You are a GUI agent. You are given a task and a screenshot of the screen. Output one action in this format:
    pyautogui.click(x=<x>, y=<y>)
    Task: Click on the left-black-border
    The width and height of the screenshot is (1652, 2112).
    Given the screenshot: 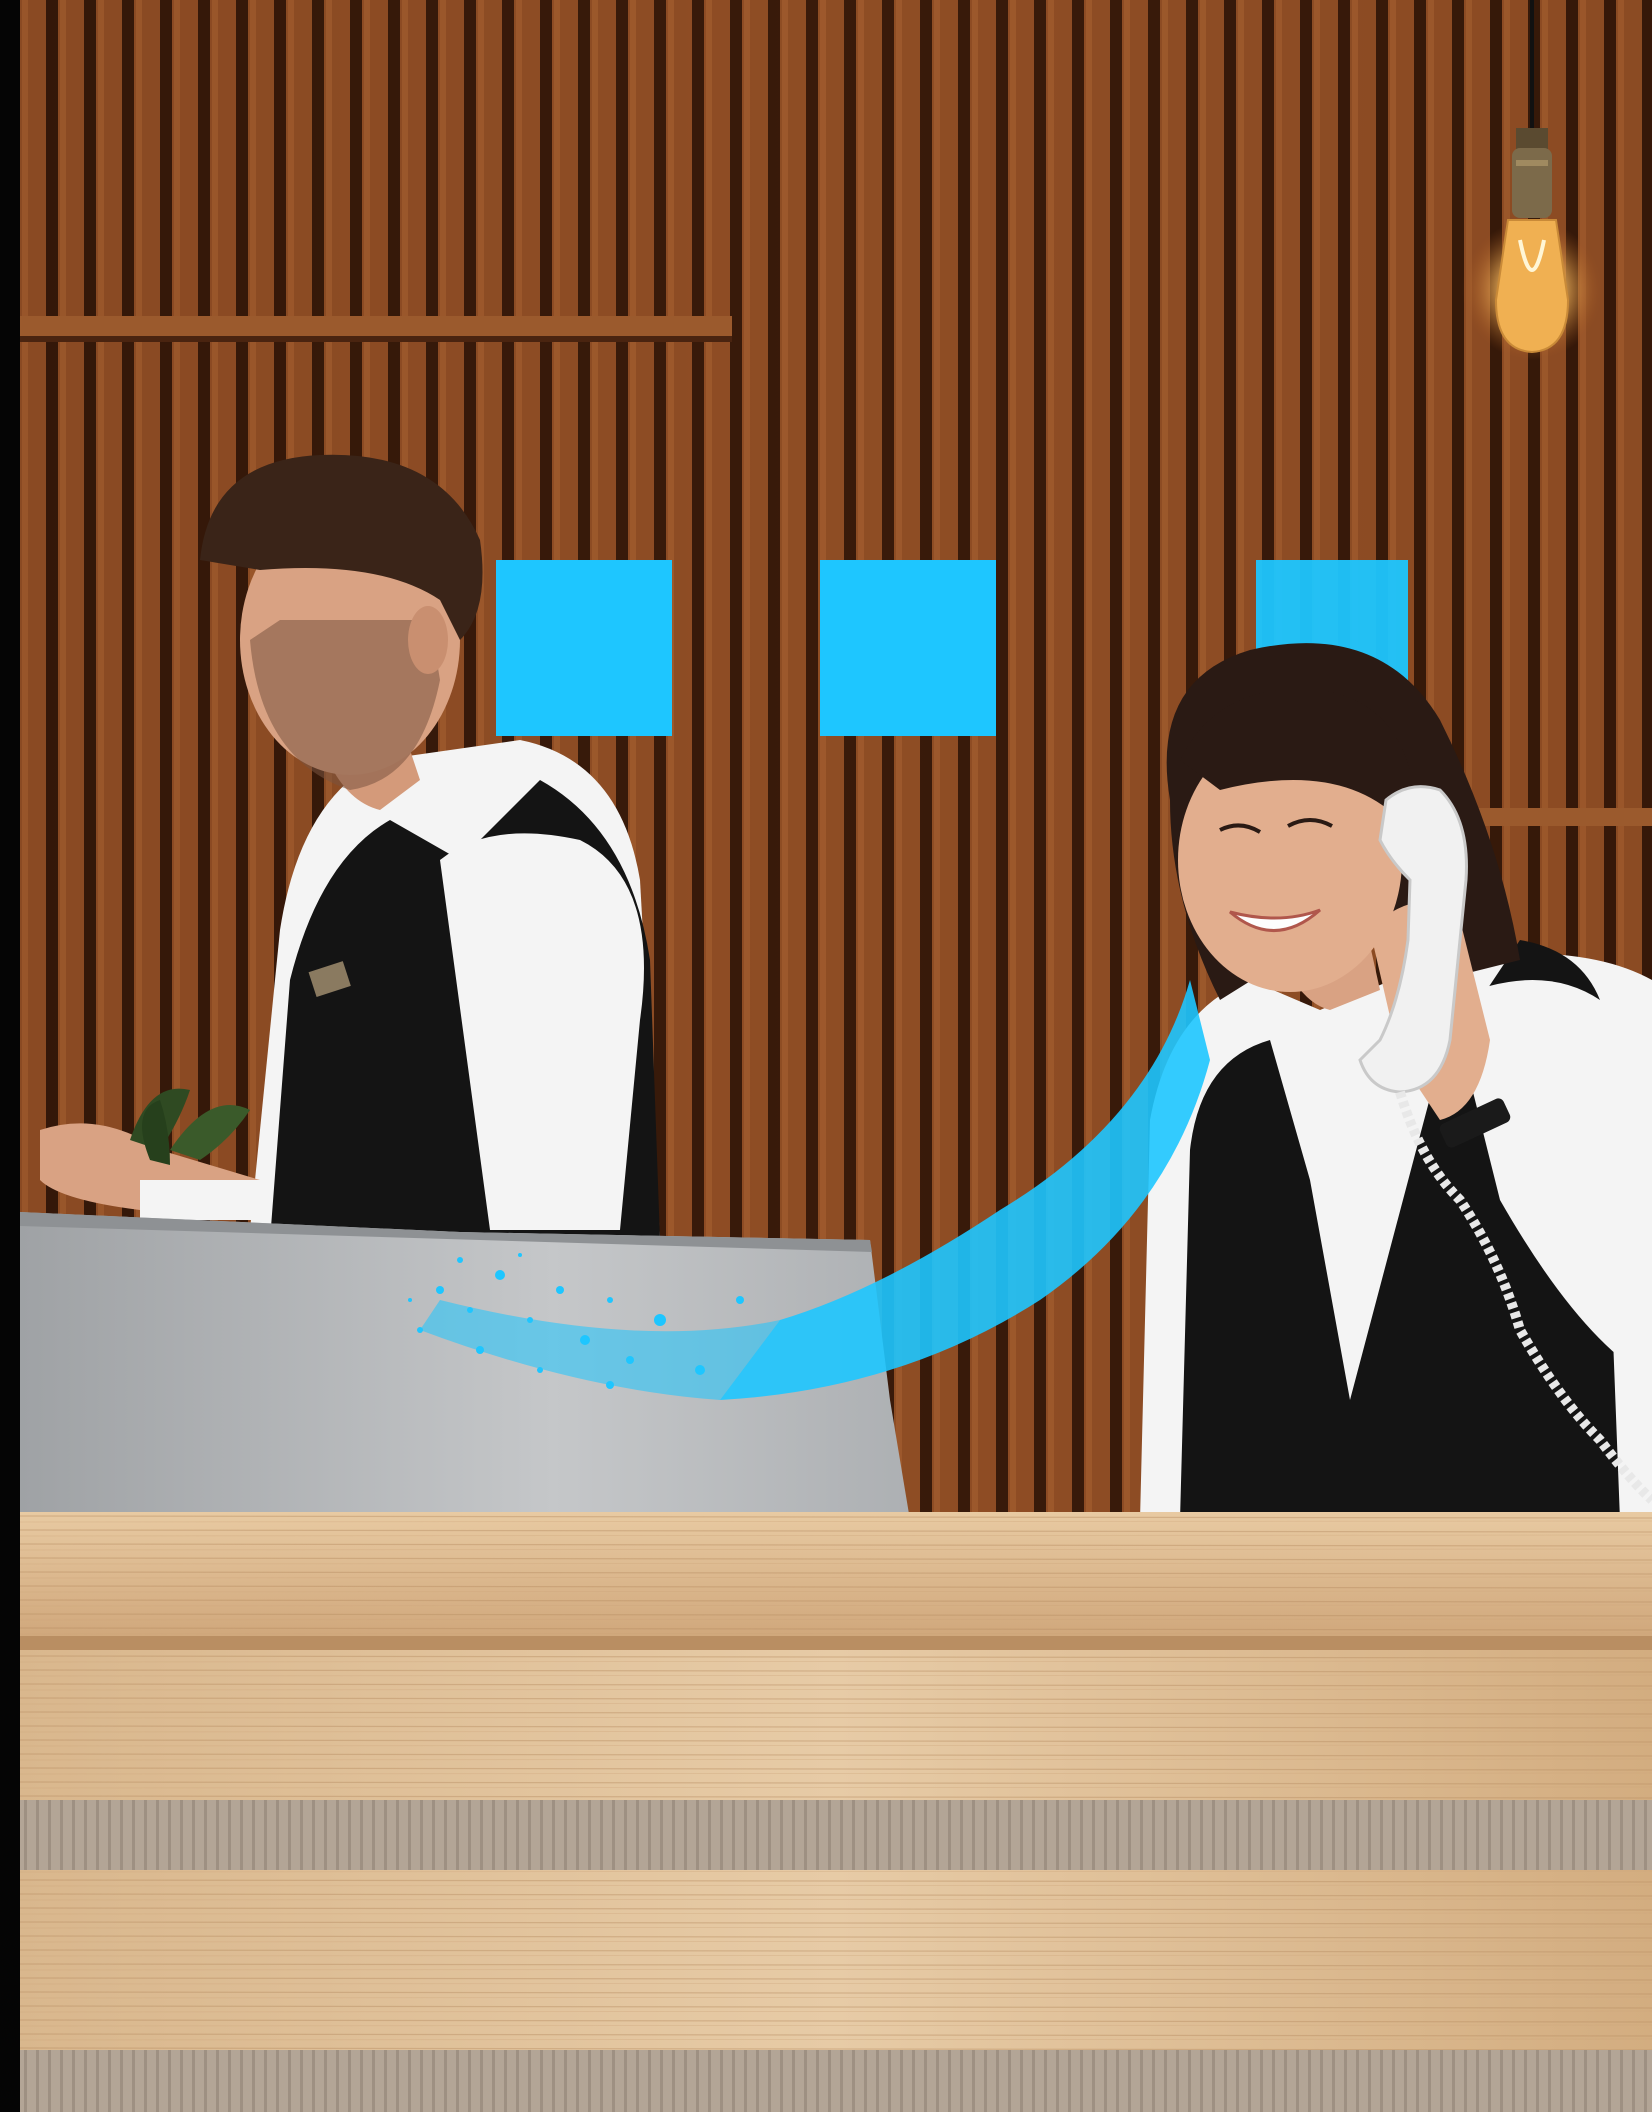 What is the action you would take?
    pyautogui.click(x=10, y=1056)
    